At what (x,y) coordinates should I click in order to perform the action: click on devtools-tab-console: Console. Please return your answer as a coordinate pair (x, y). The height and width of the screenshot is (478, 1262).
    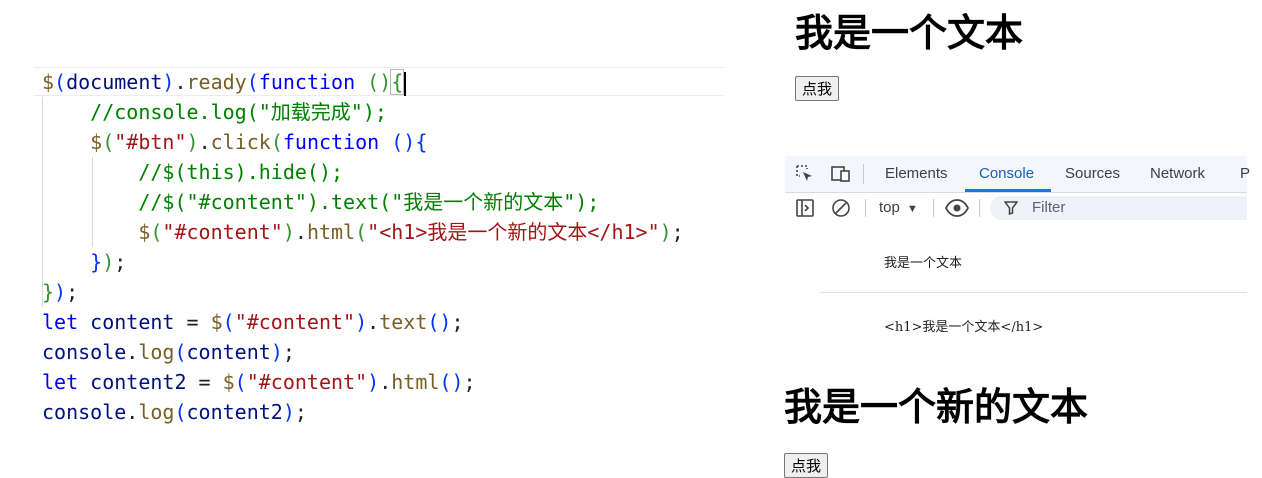
    Looking at the image, I should click on (1006, 174).